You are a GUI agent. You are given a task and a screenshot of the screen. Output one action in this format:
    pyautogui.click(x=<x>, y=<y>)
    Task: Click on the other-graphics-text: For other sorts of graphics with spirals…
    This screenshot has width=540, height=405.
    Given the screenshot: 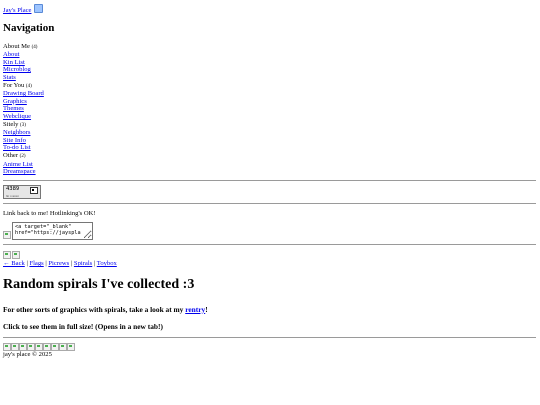 What is the action you would take?
    pyautogui.click(x=94, y=309)
    